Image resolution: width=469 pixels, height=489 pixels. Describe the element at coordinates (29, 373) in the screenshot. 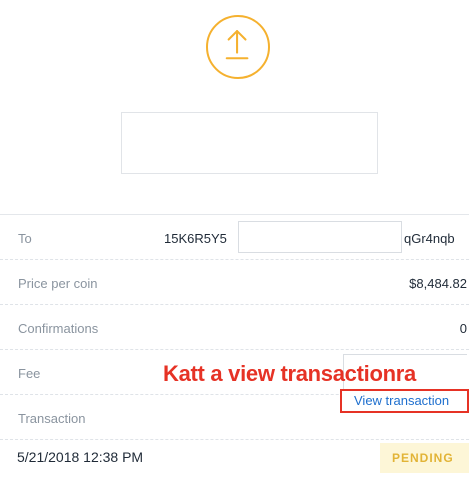

I see `fee-label: Fee` at that location.